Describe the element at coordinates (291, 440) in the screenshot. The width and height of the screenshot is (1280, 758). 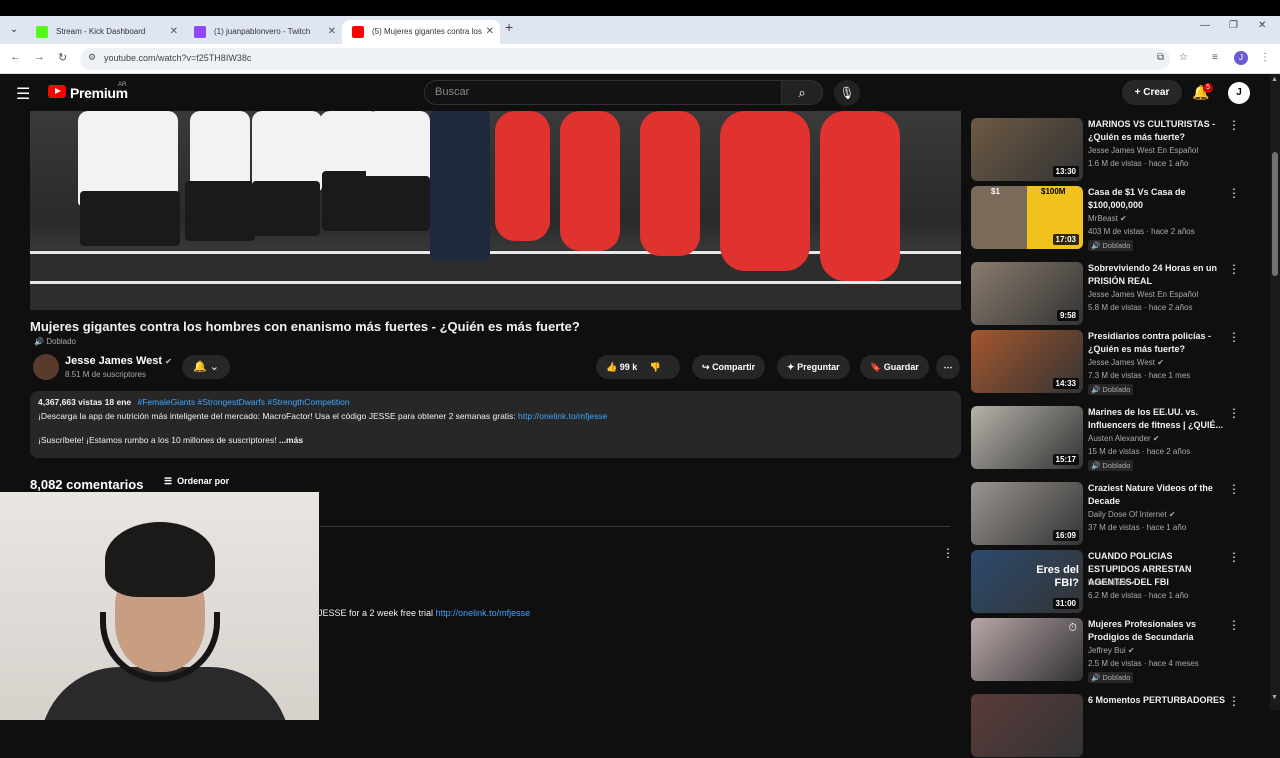
I see `show-more-link: ...más` at that location.